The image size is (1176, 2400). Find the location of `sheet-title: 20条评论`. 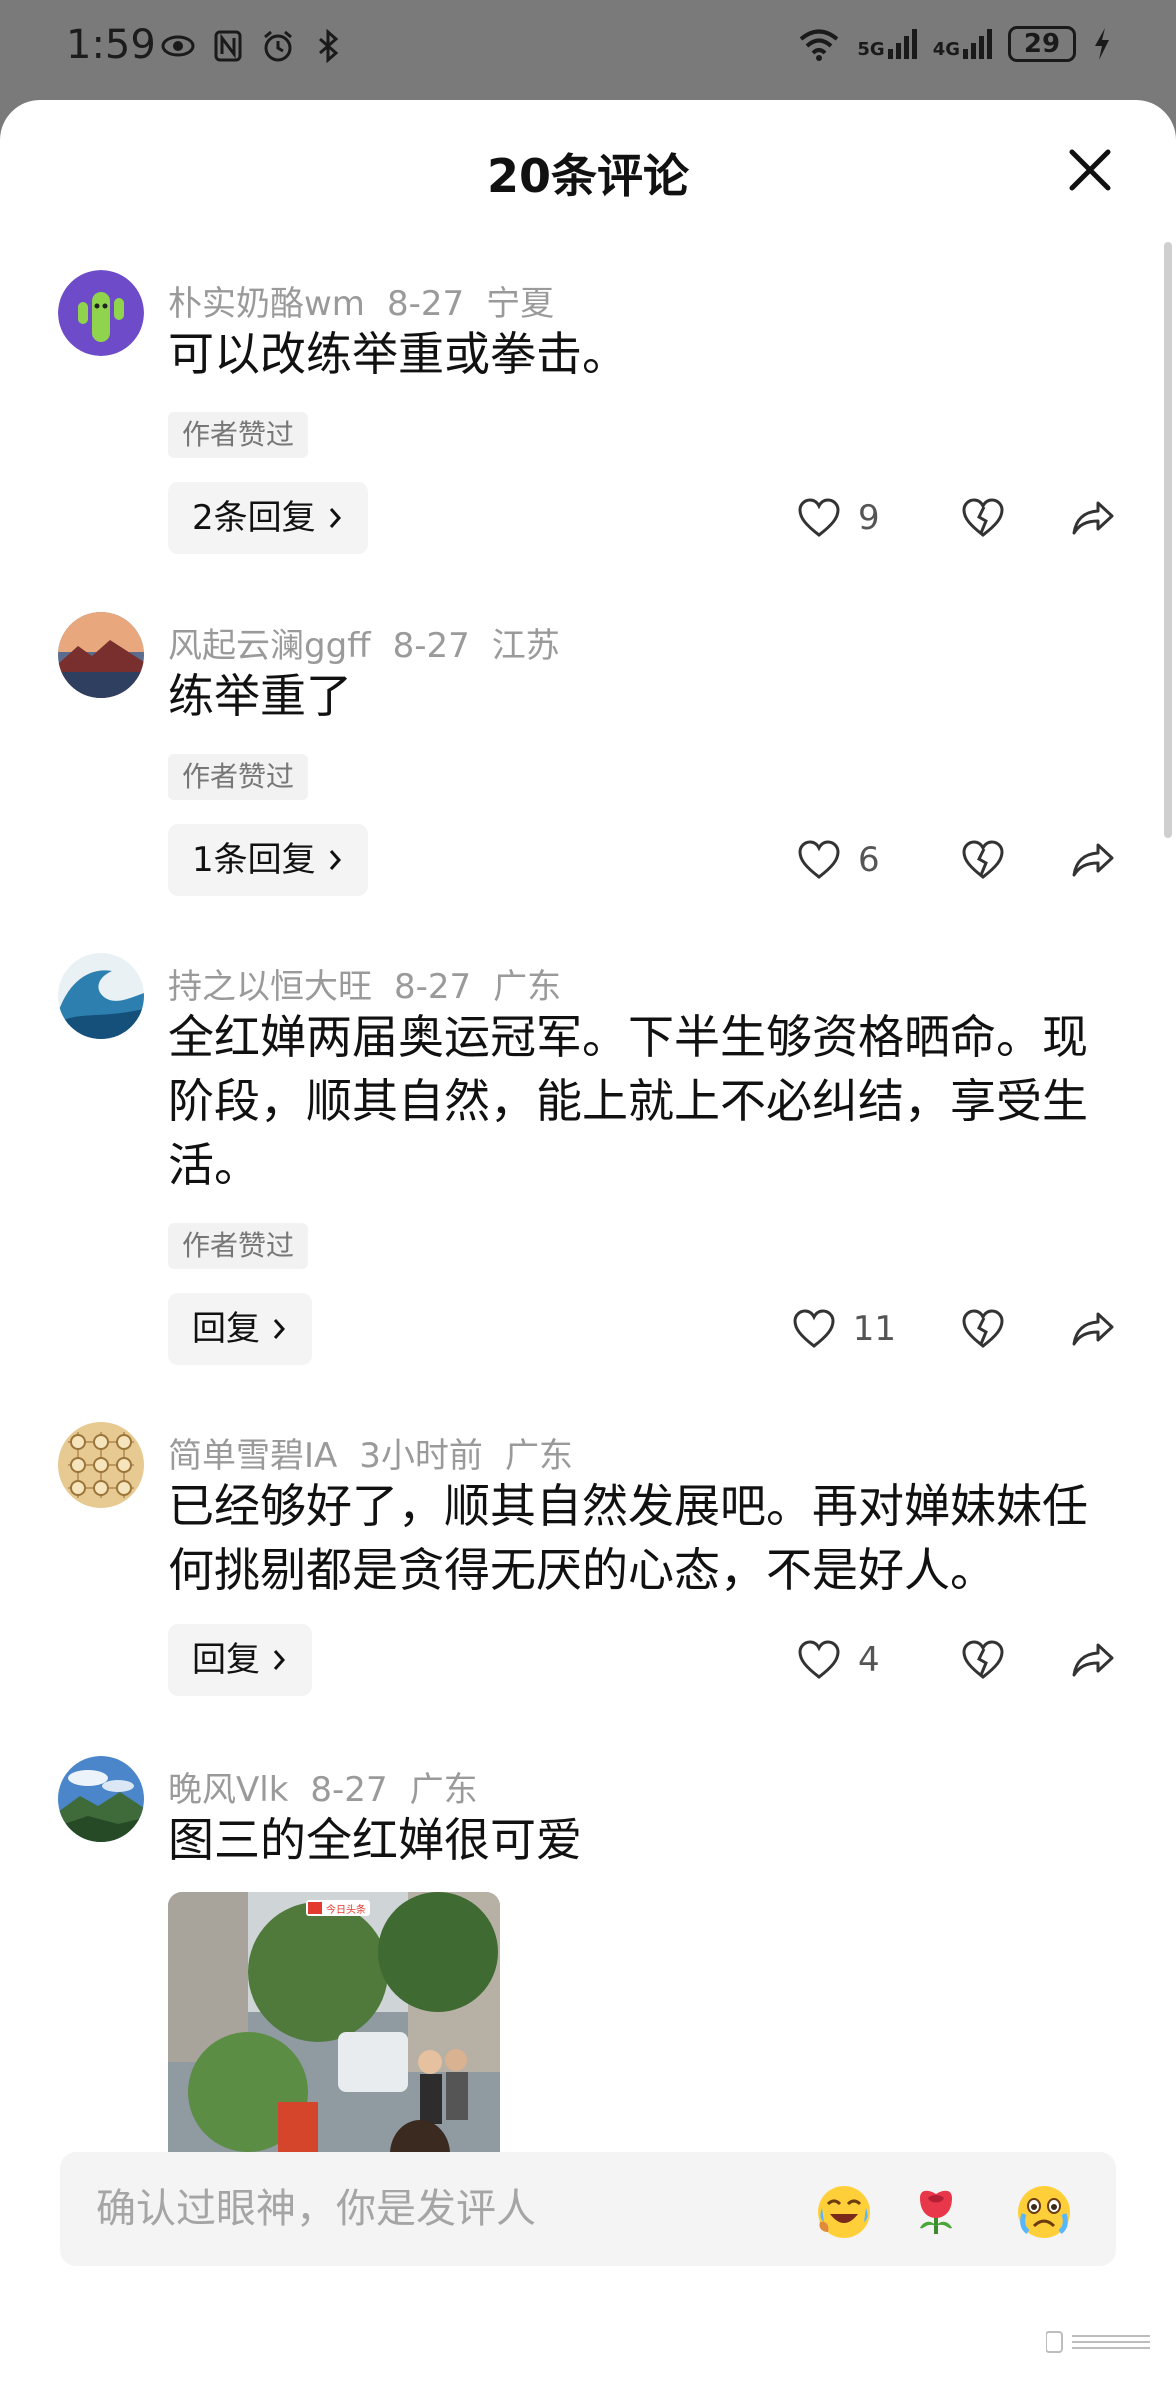

sheet-title: 20条评论 is located at coordinates (587, 176).